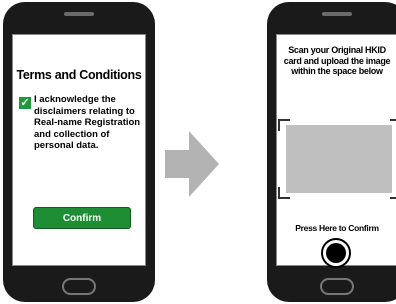 The width and height of the screenshot is (396, 304). I want to click on scan-area, so click(336, 159).